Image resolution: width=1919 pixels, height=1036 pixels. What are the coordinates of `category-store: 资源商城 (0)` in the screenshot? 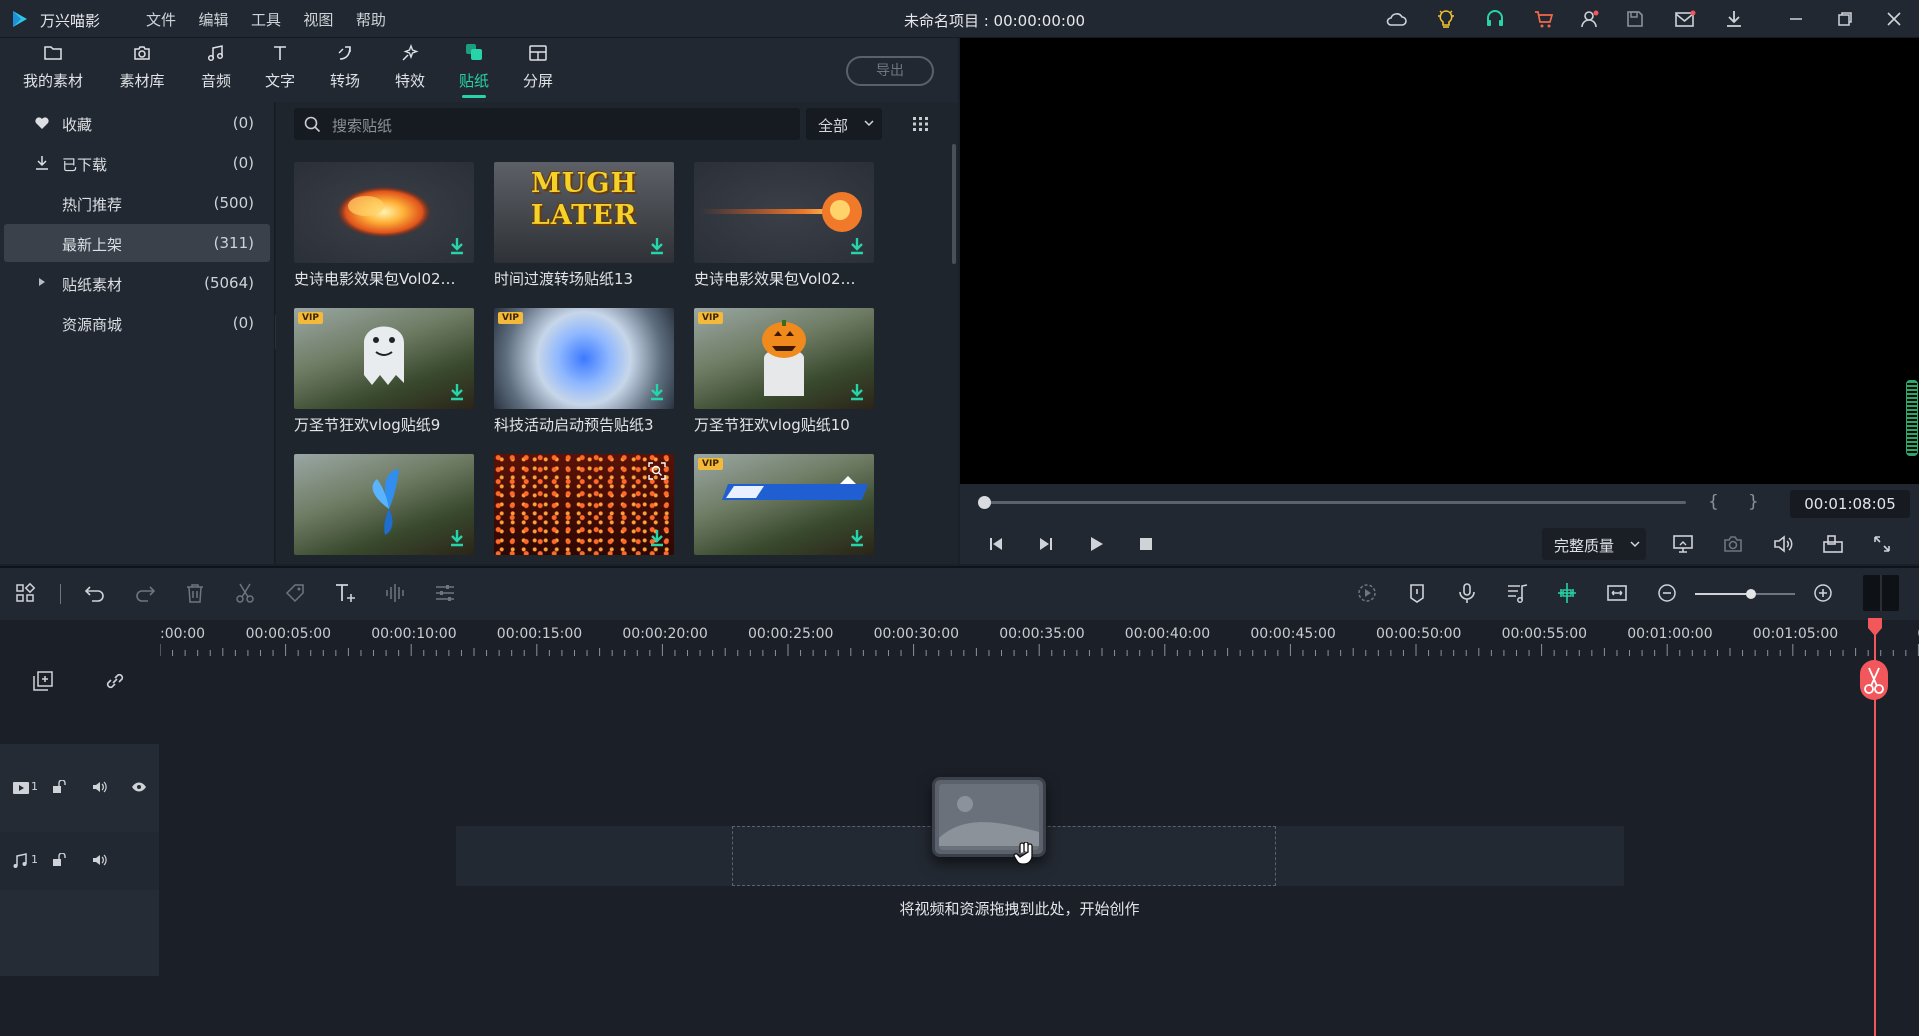 It's located at (137, 323).